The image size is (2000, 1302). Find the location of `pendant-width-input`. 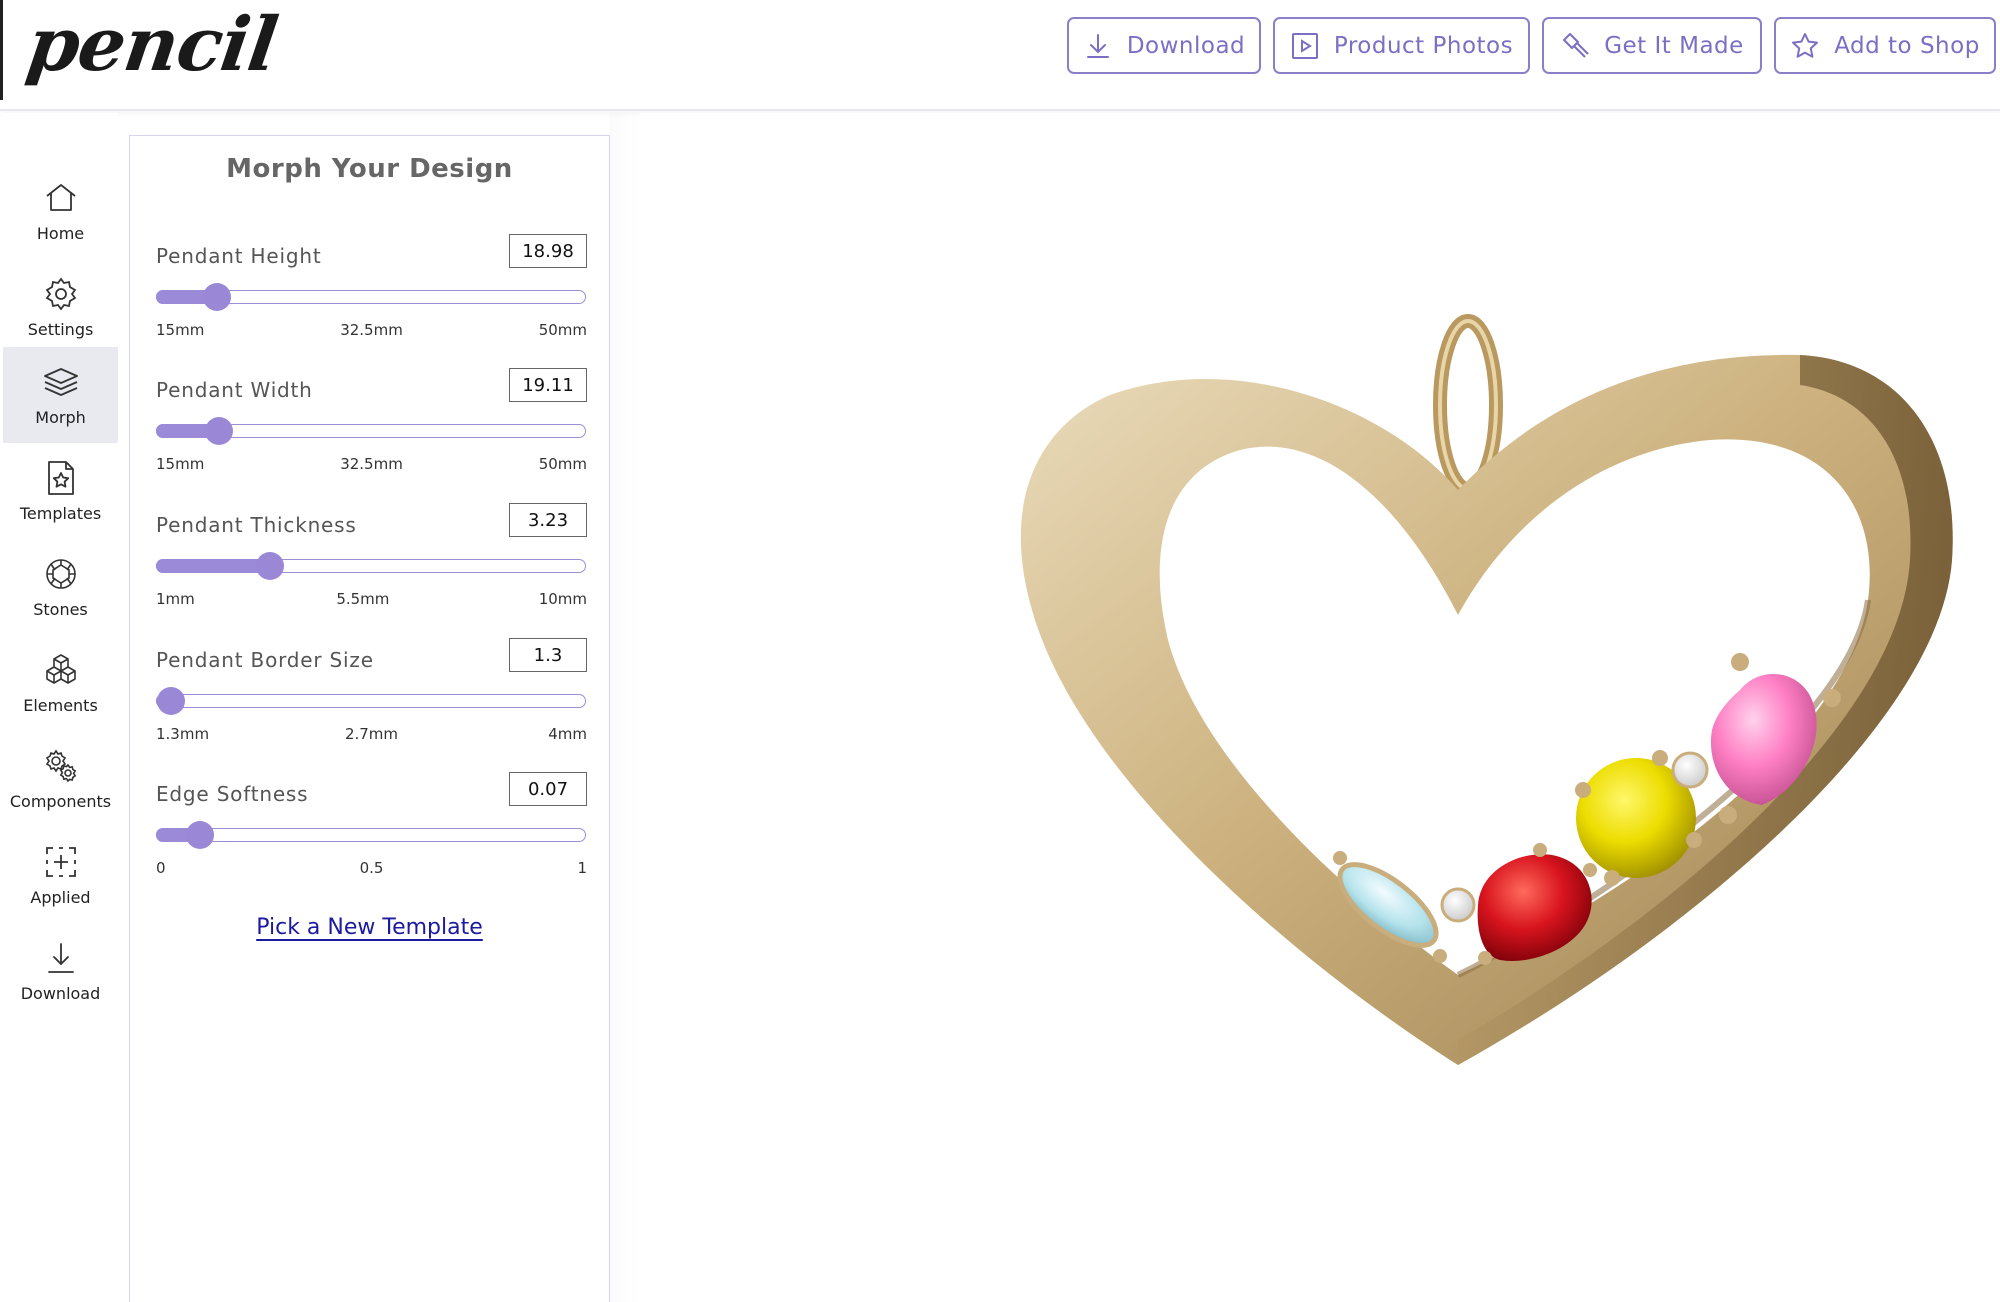

pendant-width-input is located at coordinates (548, 385).